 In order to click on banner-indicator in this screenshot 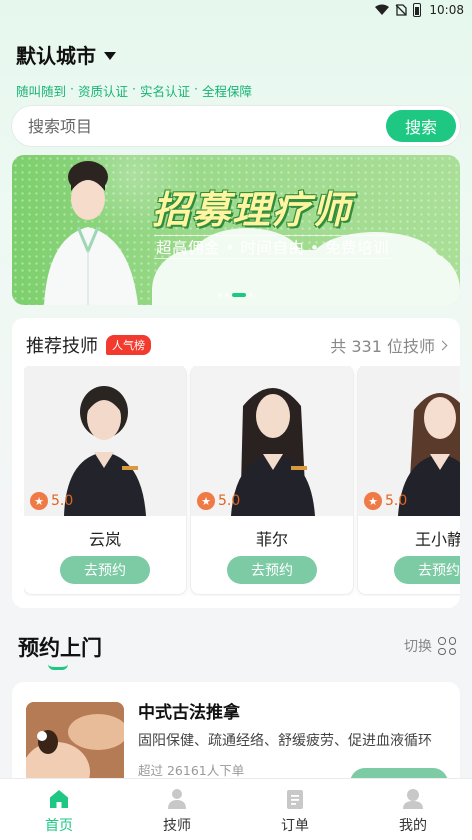, I will do `click(235, 295)`.